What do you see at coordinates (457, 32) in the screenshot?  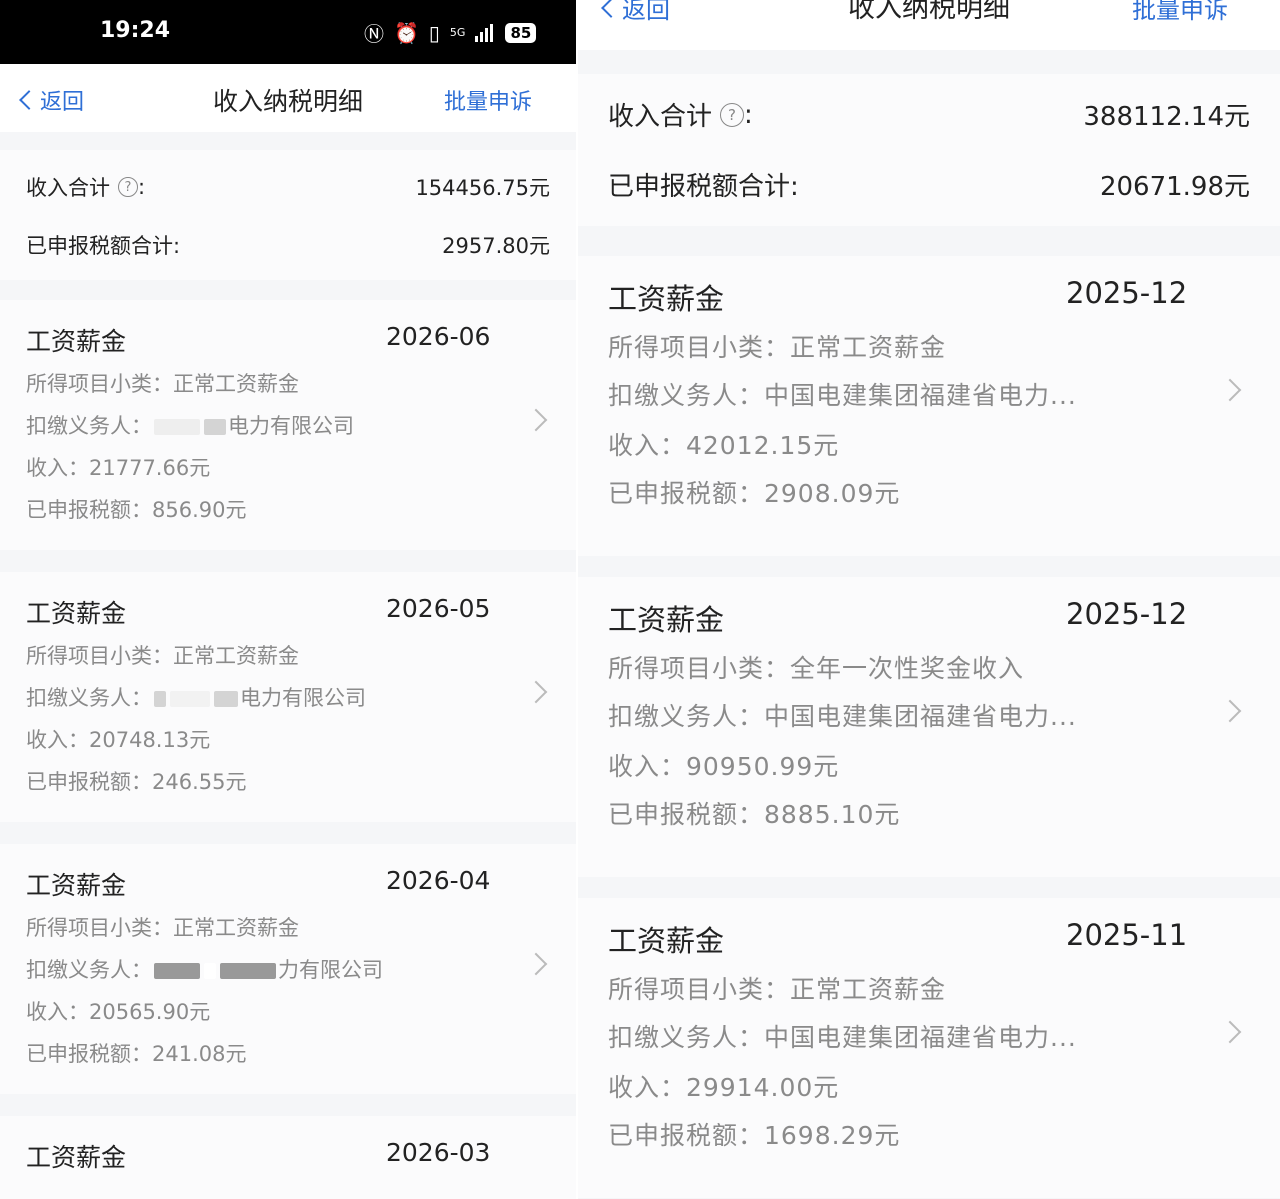 I see `network-label: 5G` at bounding box center [457, 32].